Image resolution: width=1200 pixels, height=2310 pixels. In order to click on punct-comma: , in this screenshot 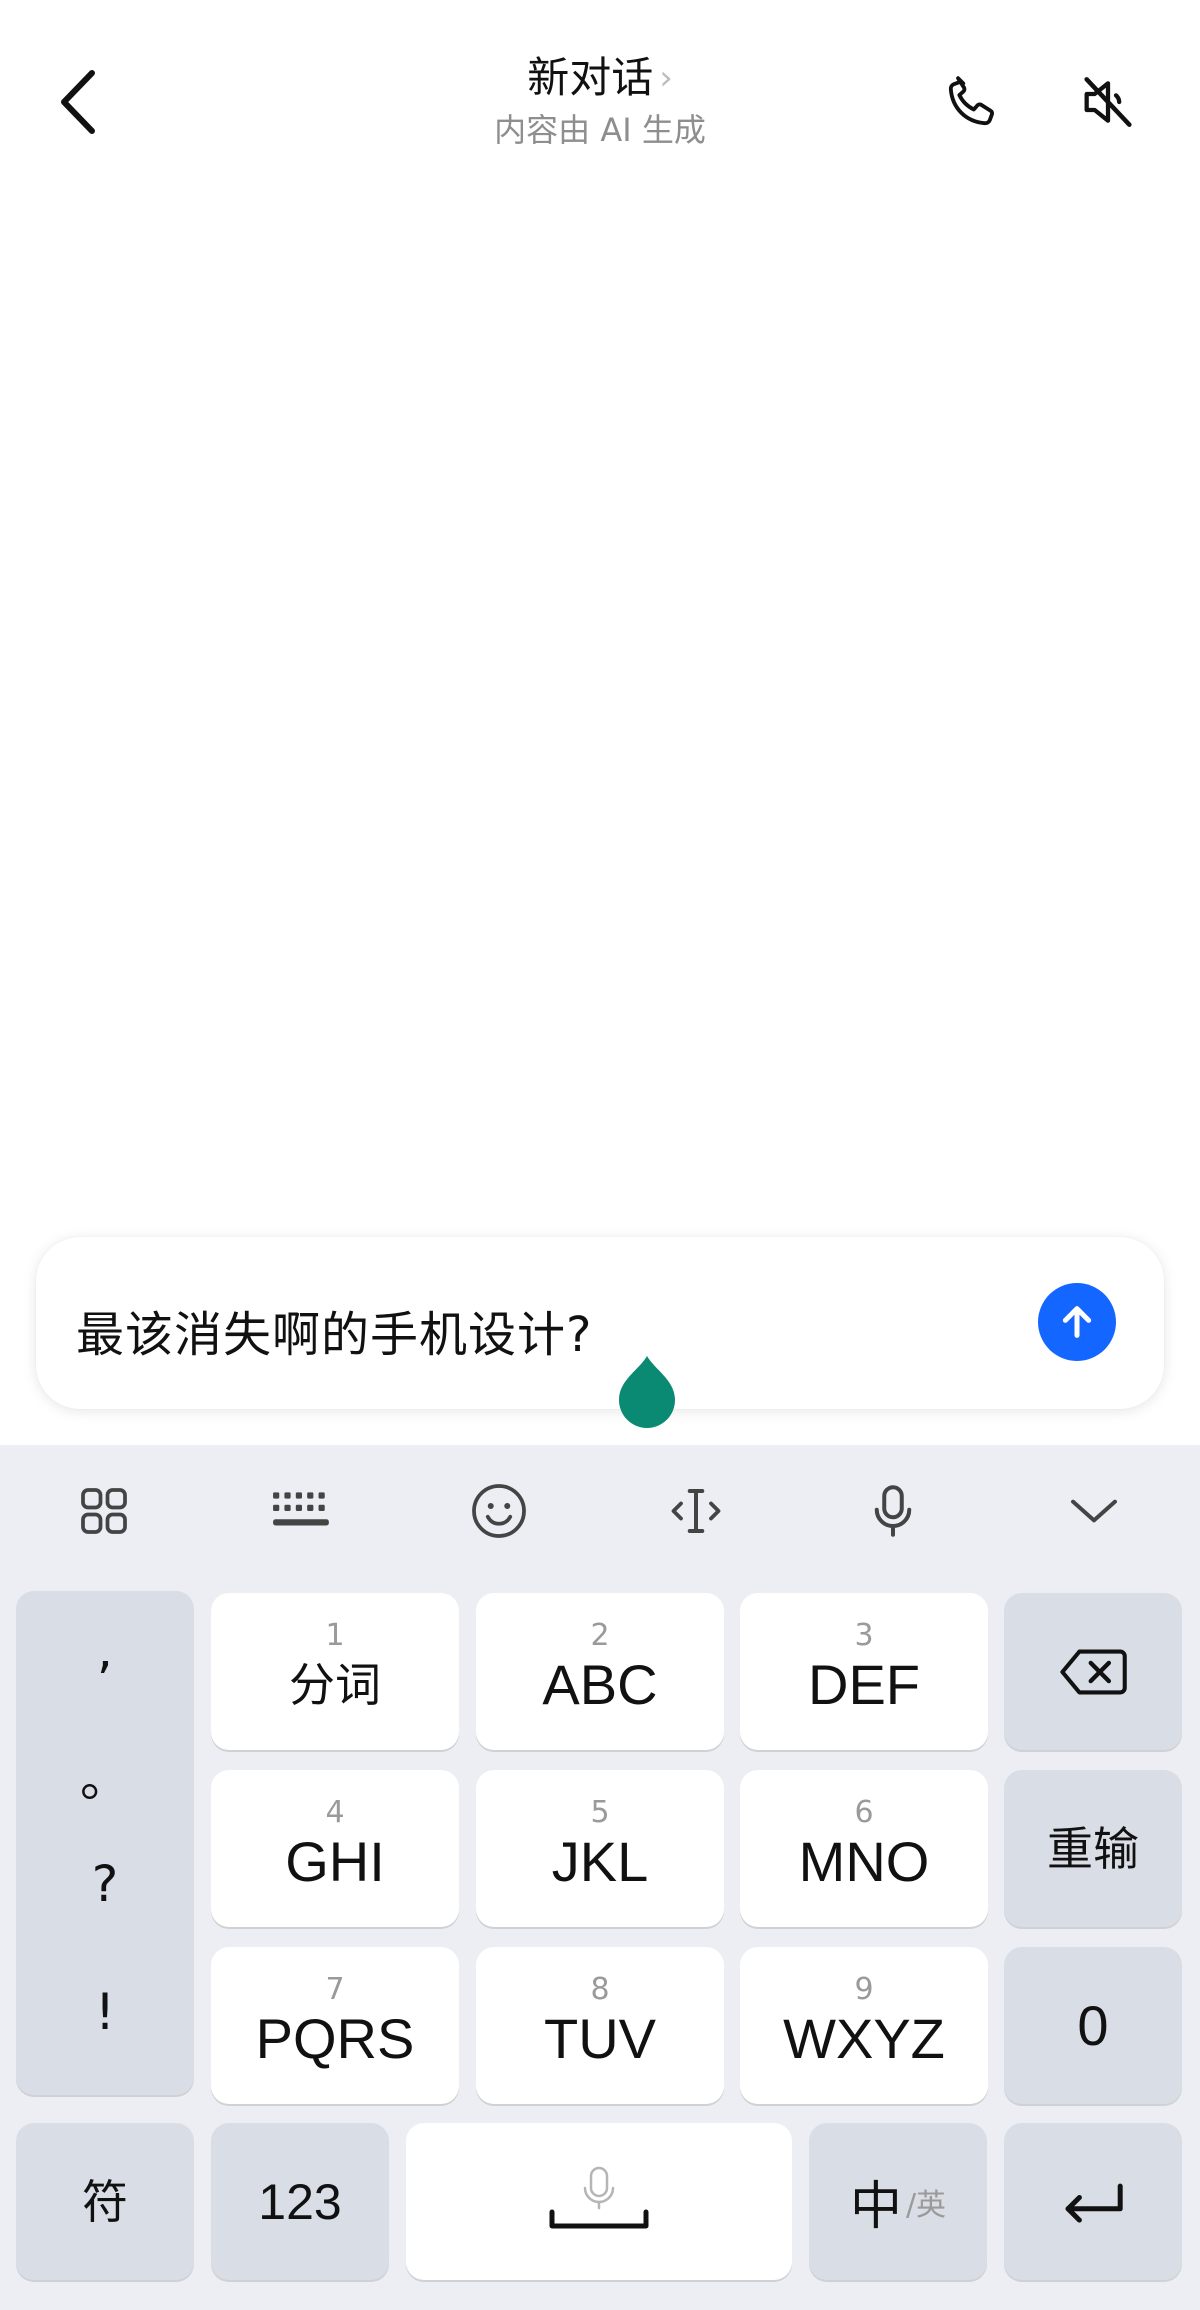, I will do `click(105, 1650)`.